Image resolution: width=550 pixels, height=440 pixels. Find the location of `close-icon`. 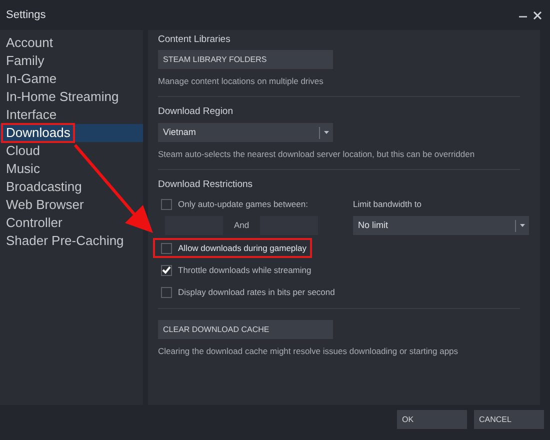

close-icon is located at coordinates (537, 15).